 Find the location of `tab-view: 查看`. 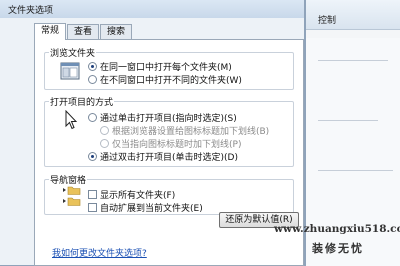

tab-view: 查看 is located at coordinates (83, 31).